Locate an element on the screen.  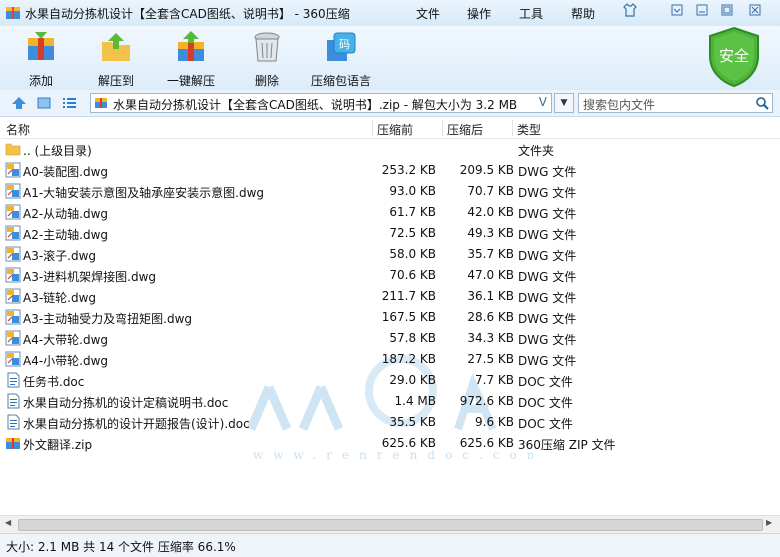
file-original-size: 34.3 KB is located at coordinates (490, 338).